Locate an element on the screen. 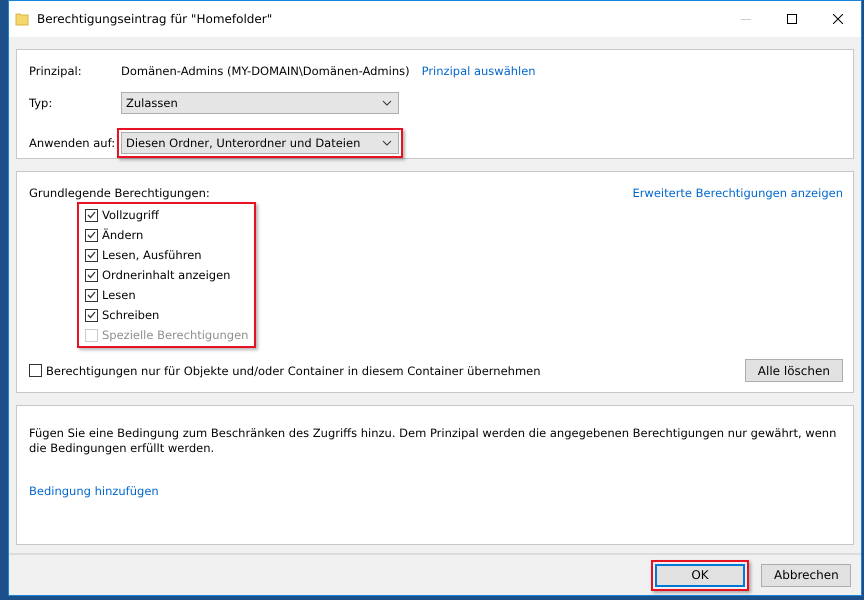 Image resolution: width=864 pixels, height=600 pixels. apply-to-dropdown: Diesen Ordner, Unterordner und Dateien is located at coordinates (260, 143).